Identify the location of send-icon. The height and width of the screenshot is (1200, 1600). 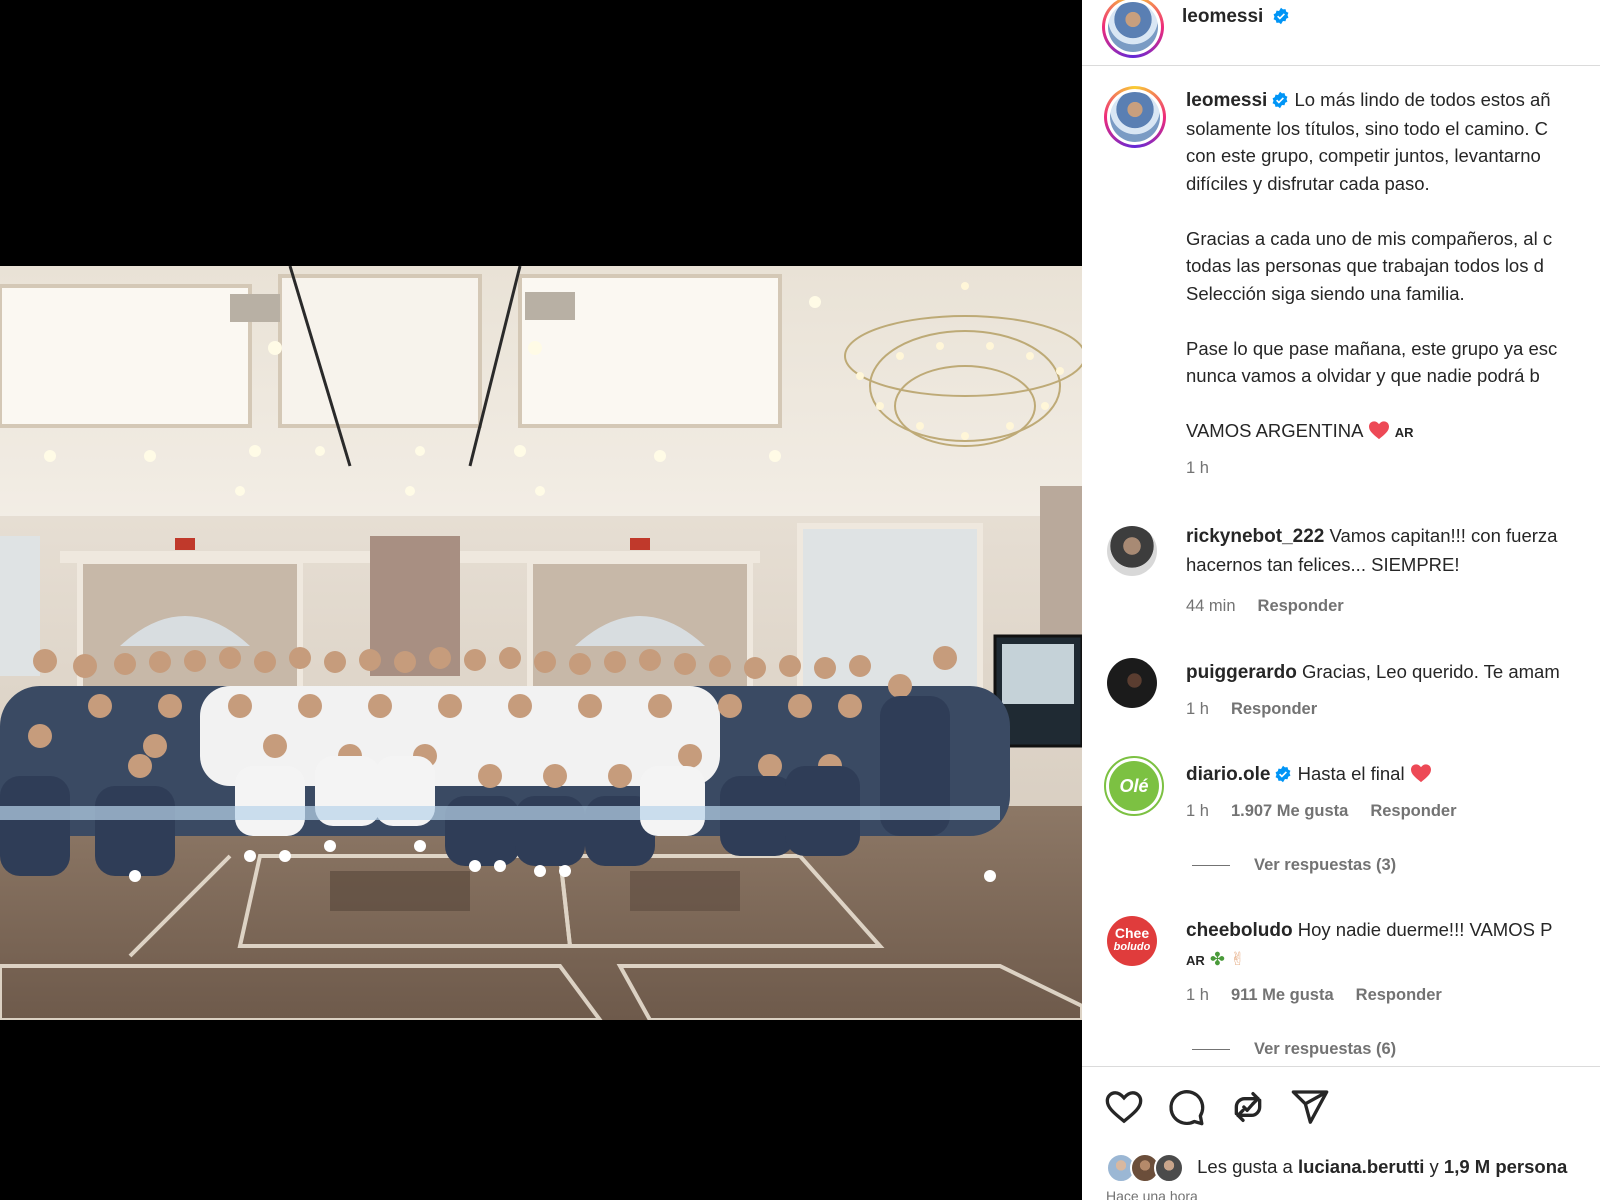
(1310, 1107).